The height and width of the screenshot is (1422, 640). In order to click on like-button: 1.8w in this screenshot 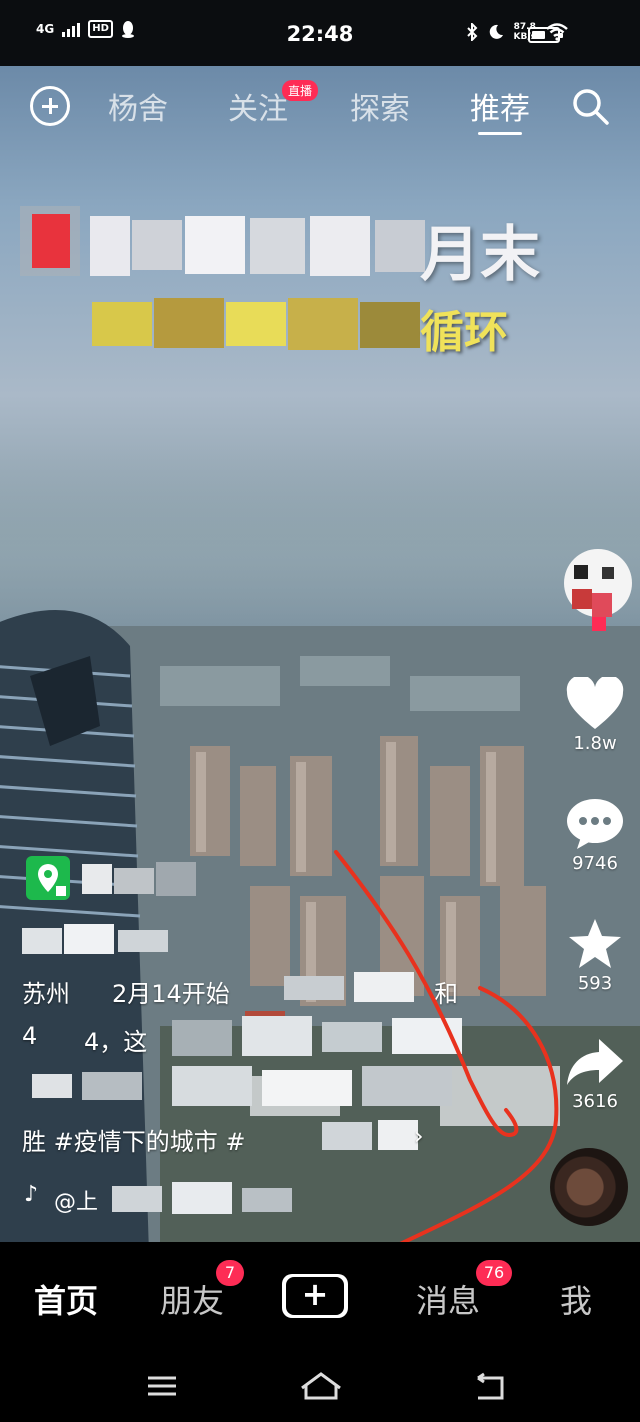, I will do `click(595, 715)`.